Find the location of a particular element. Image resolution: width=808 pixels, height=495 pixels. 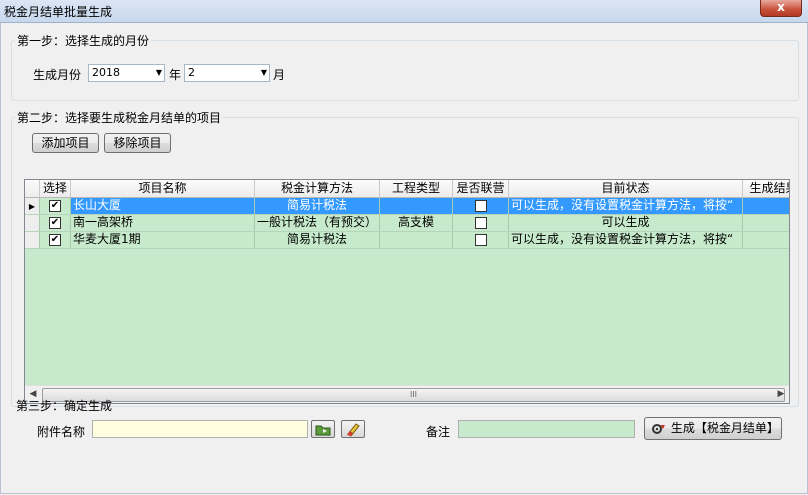

attach-label: 附件名称 is located at coordinates (61, 432).